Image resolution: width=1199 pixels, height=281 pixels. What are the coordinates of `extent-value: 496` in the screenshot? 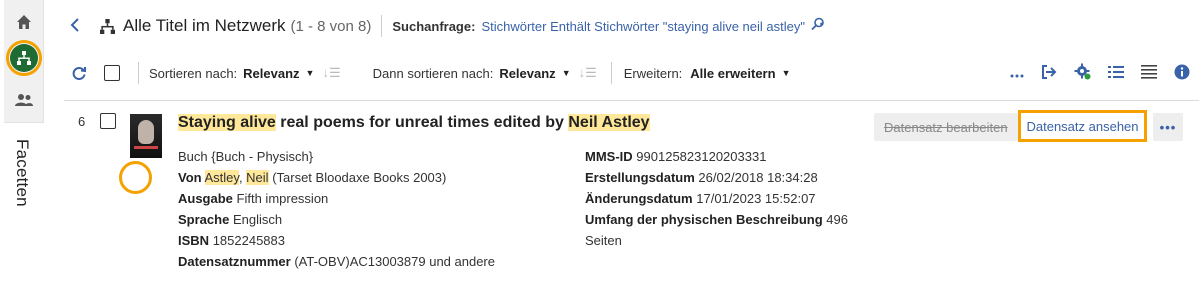 It's located at (837, 219).